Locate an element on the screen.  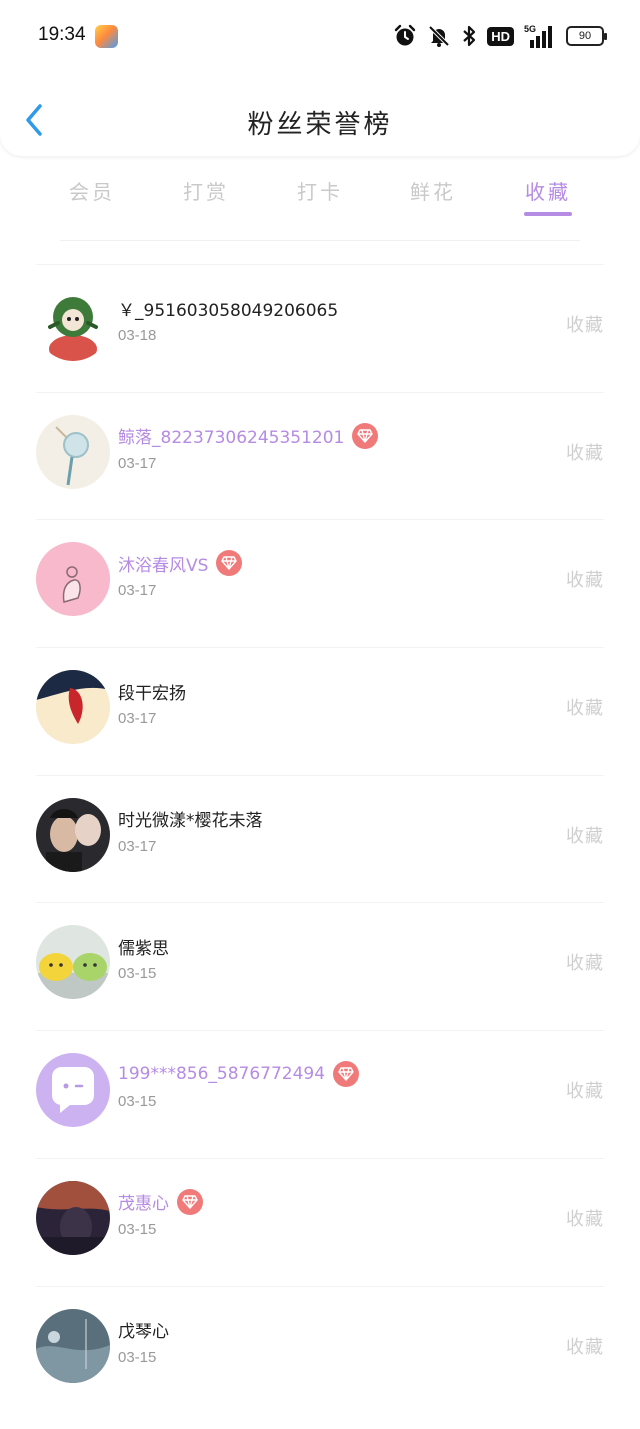
tab-bar: 会员 打赏 打卡 鲜花 收藏 is located at coordinates (320, 102).